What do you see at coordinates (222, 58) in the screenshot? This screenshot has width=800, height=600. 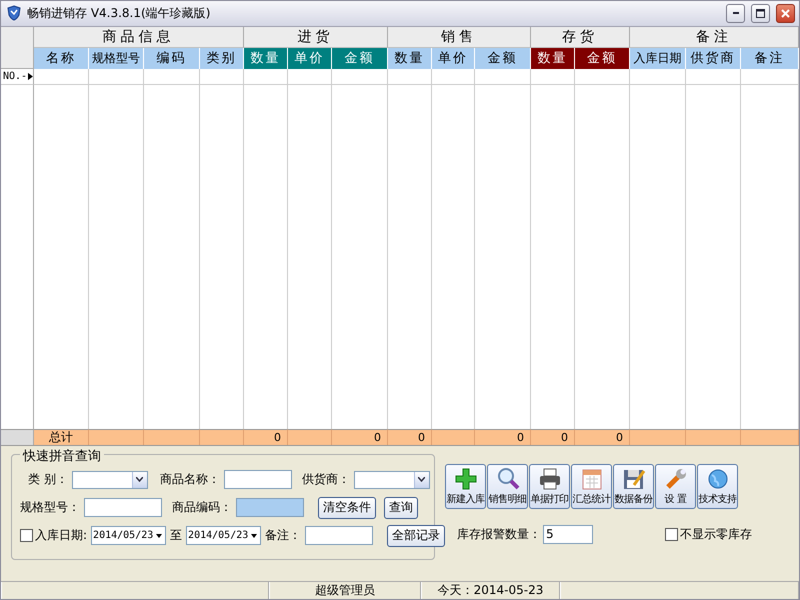 I see `column-header: 类别` at bounding box center [222, 58].